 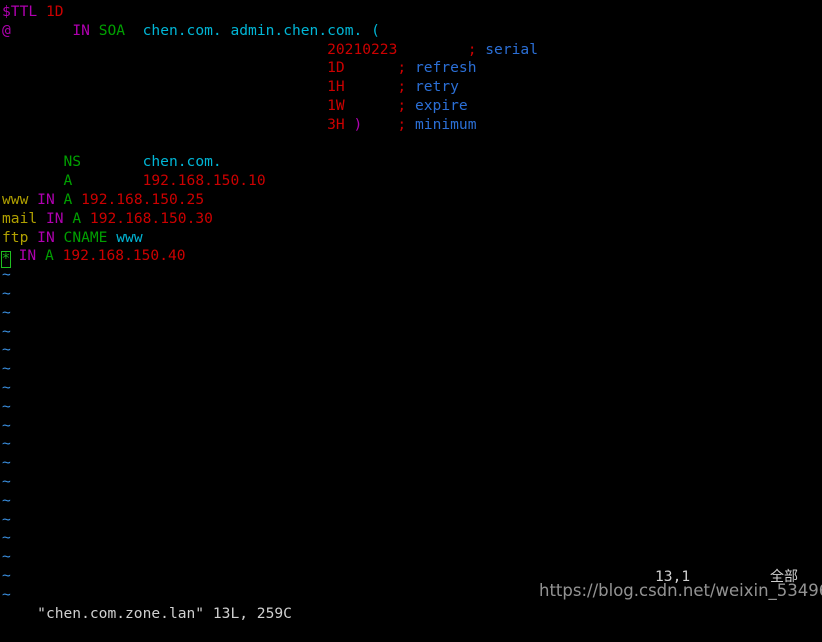 What do you see at coordinates (411, 604) in the screenshot?
I see `vim-status-line: "chen.com.zone.lan" 13L, 259C` at bounding box center [411, 604].